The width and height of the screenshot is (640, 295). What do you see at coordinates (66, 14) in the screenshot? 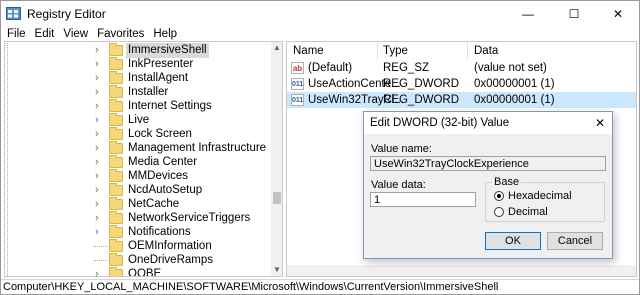
I see `window-title: Registry Editor` at bounding box center [66, 14].